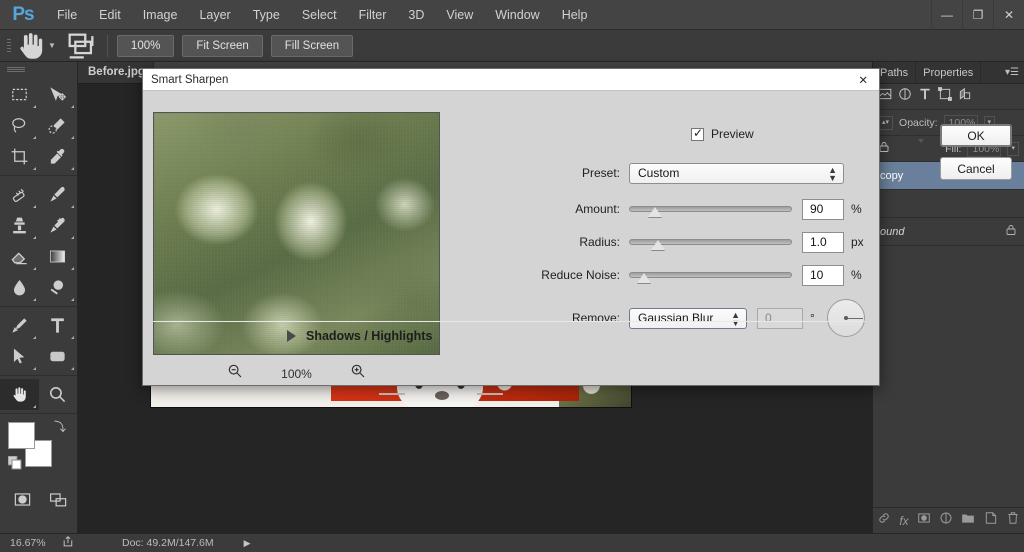 The image size is (1024, 552). I want to click on history-brush-tool, so click(58, 225).